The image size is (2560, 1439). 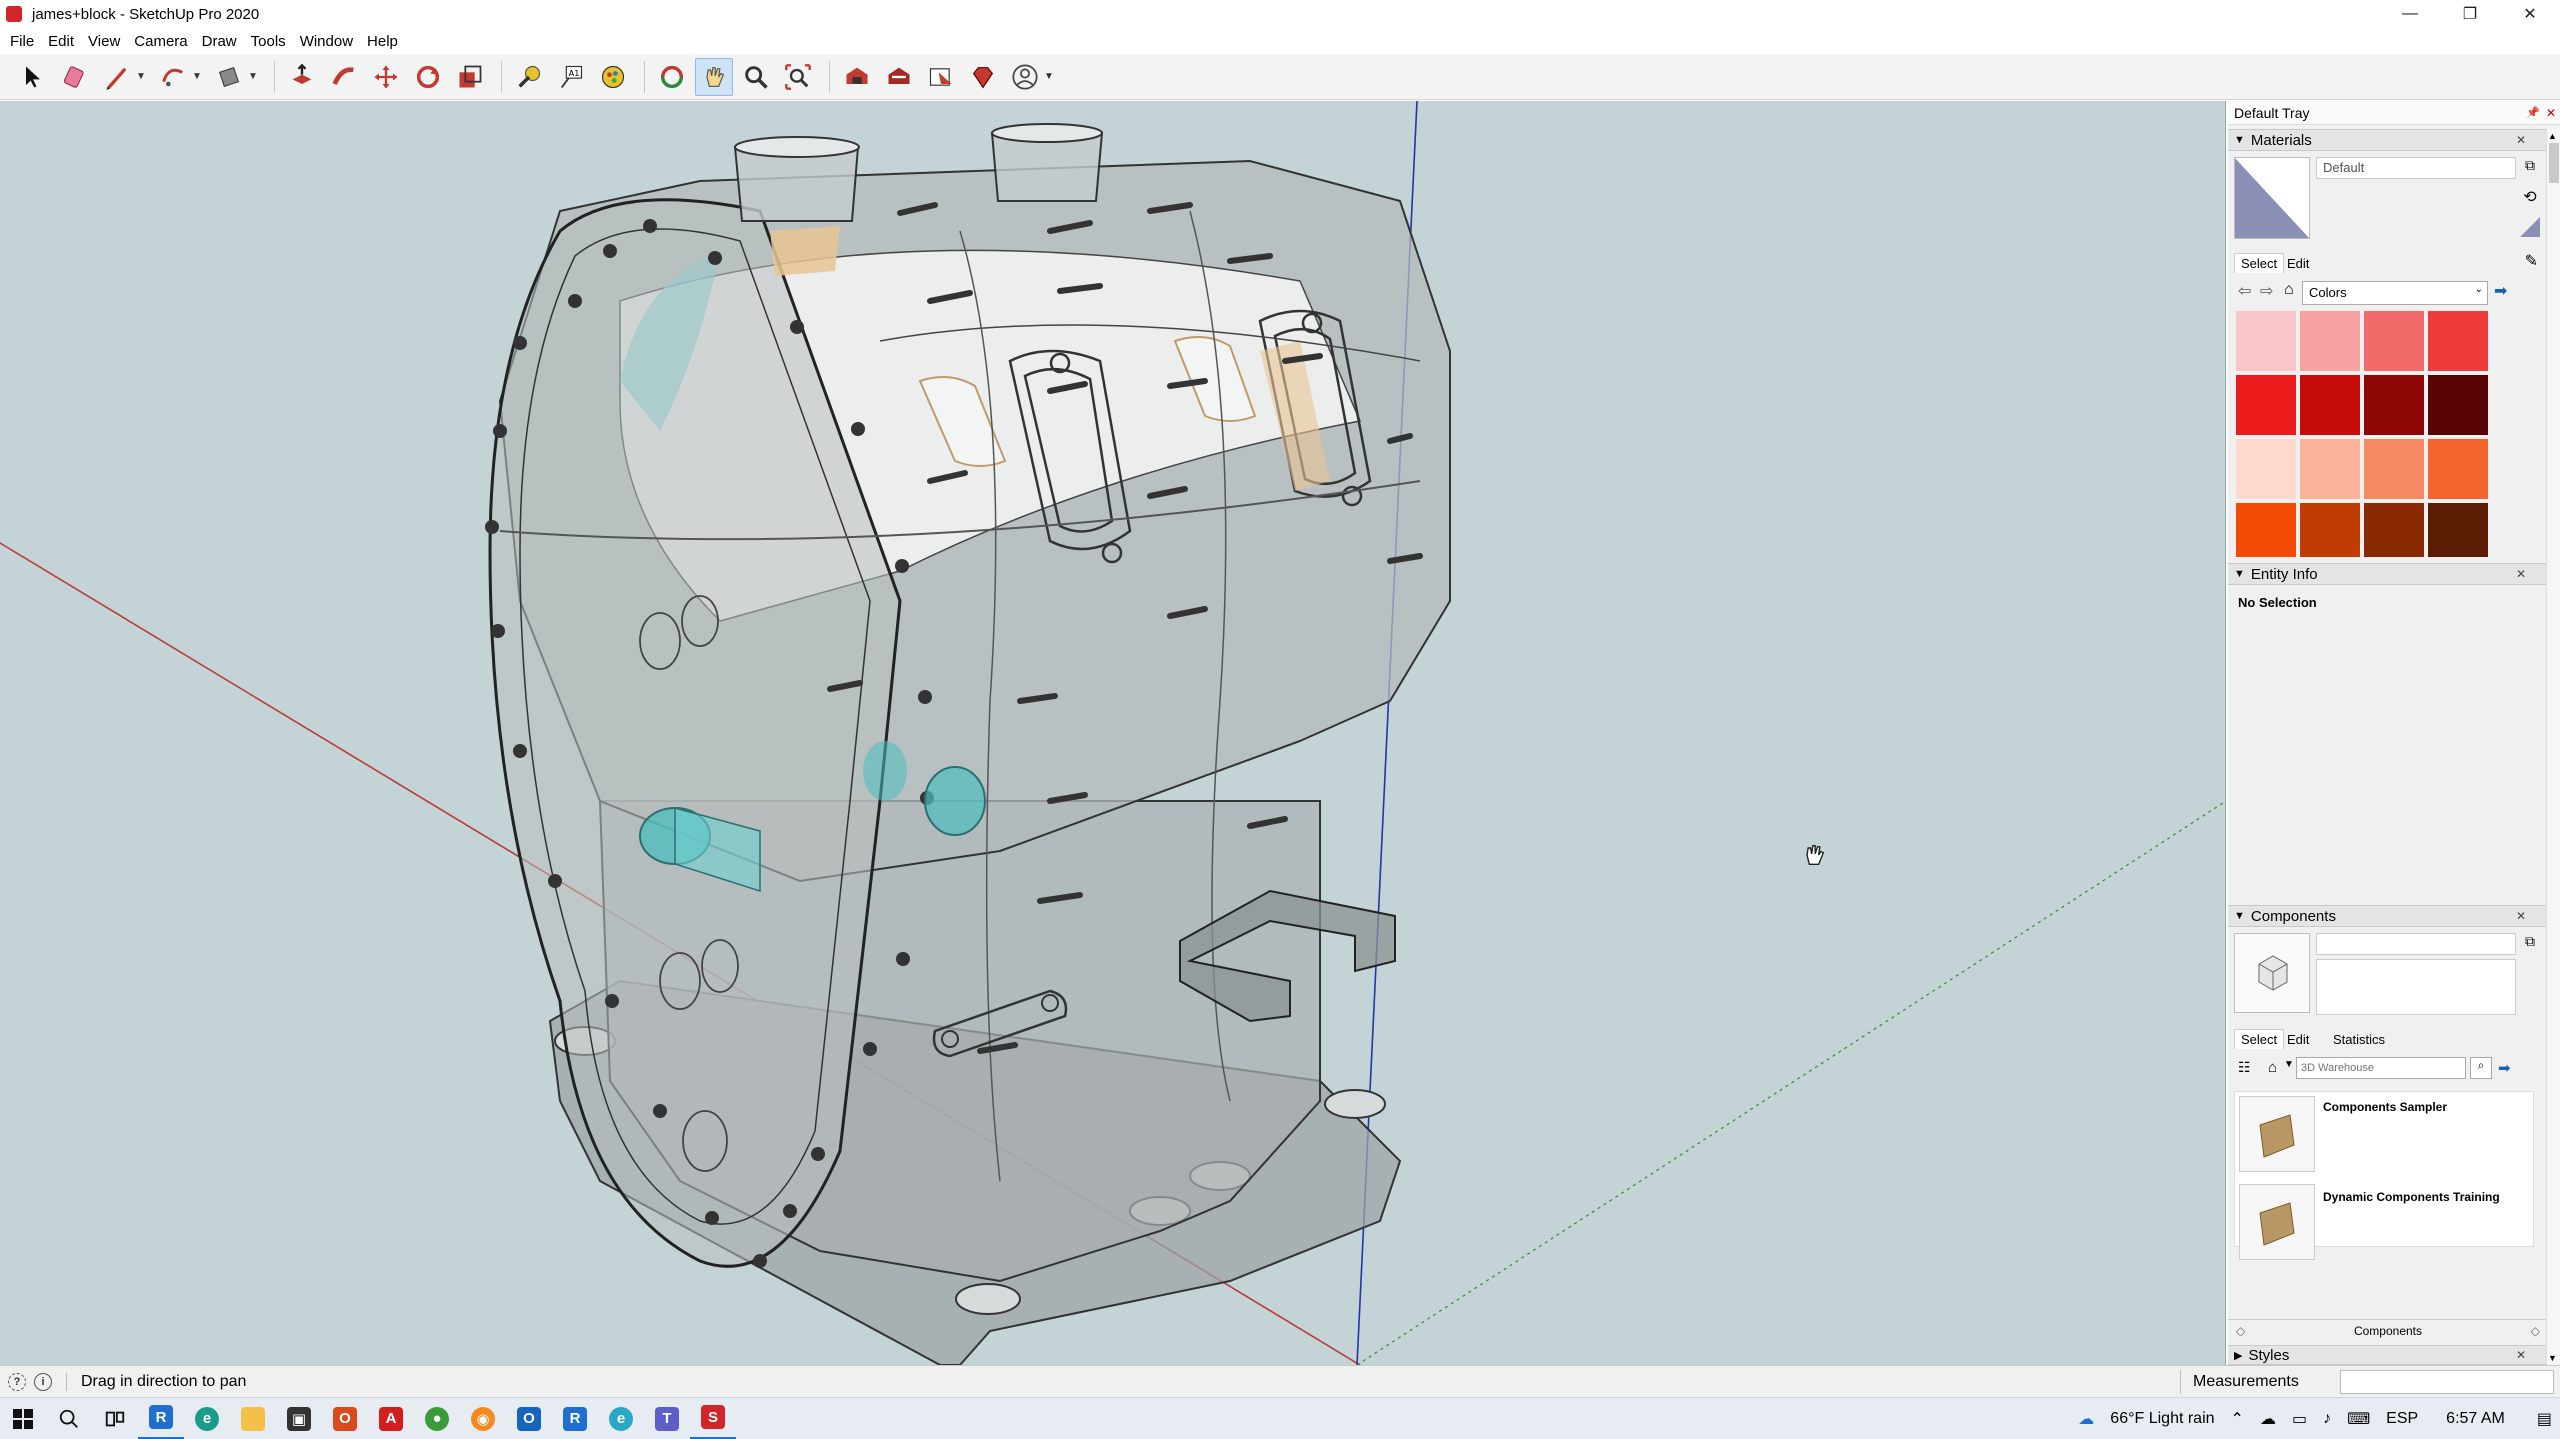 What do you see at coordinates (672, 77) in the screenshot?
I see `orbit-icon` at bounding box center [672, 77].